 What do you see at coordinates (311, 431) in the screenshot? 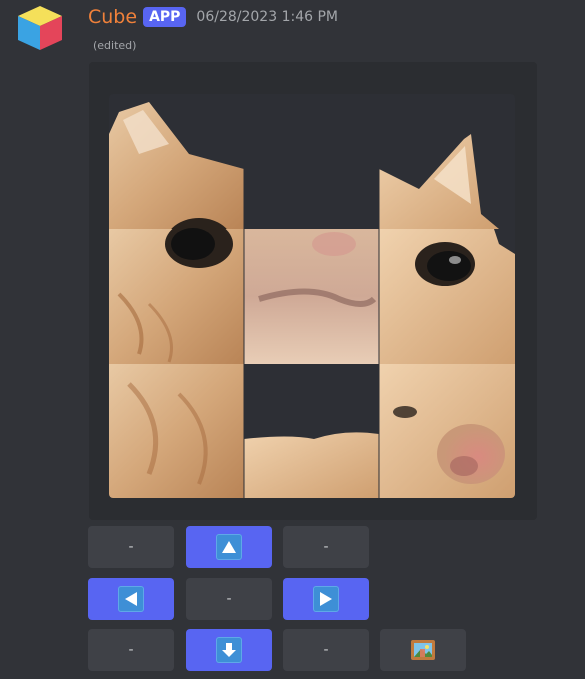
I see `tile-r3-c2` at bounding box center [311, 431].